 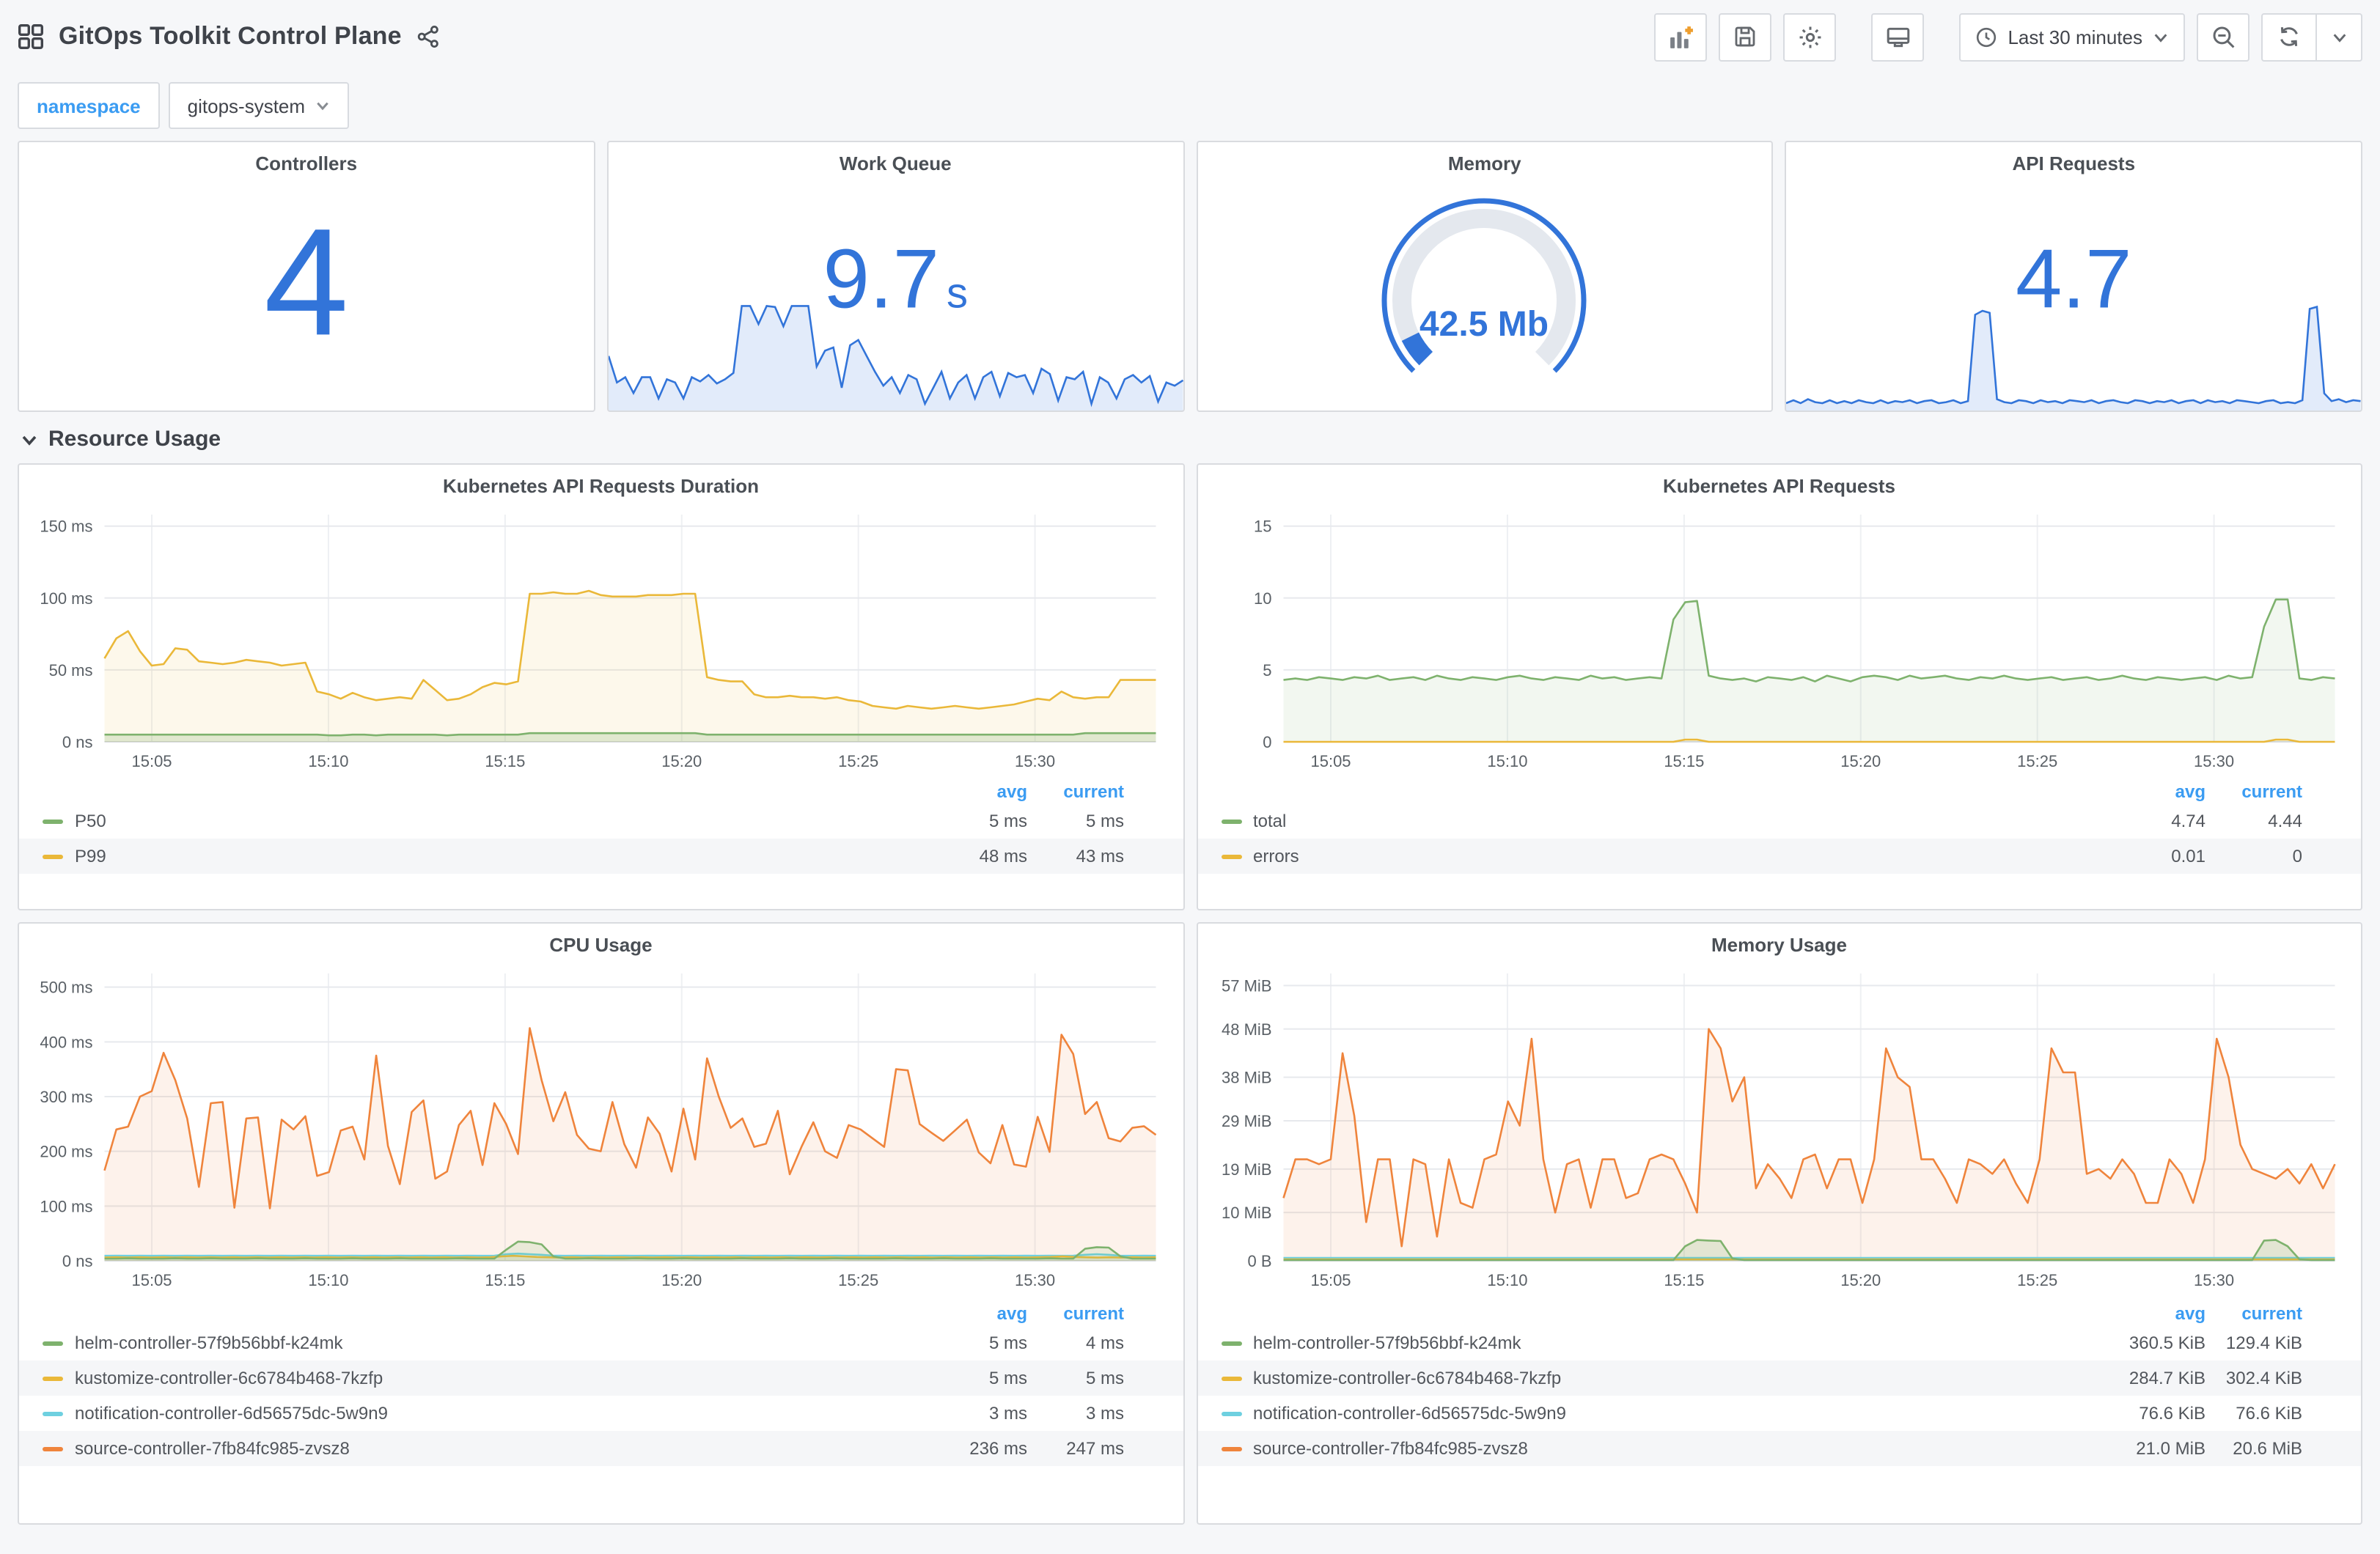 I want to click on panel-title: Memory Usage, so click(x=1779, y=945).